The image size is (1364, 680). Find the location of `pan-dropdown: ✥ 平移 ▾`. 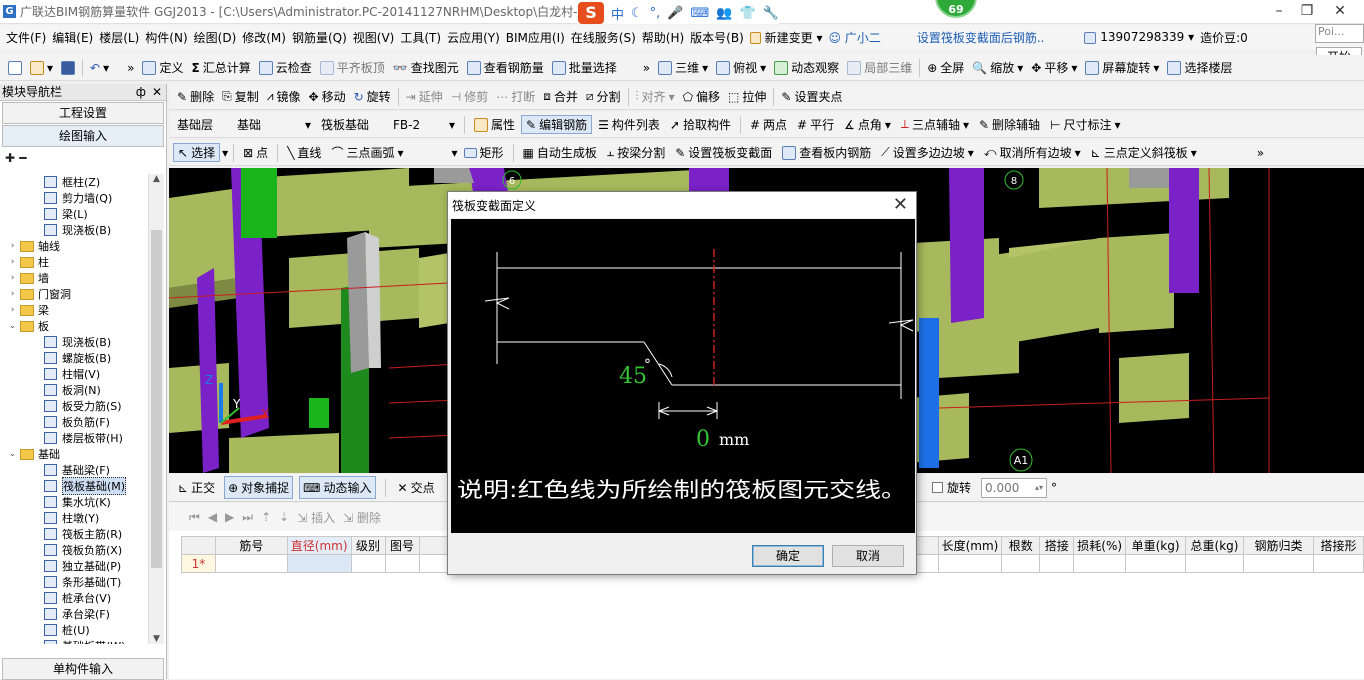

pan-dropdown: ✥ 平移 ▾ is located at coordinates (1054, 67).